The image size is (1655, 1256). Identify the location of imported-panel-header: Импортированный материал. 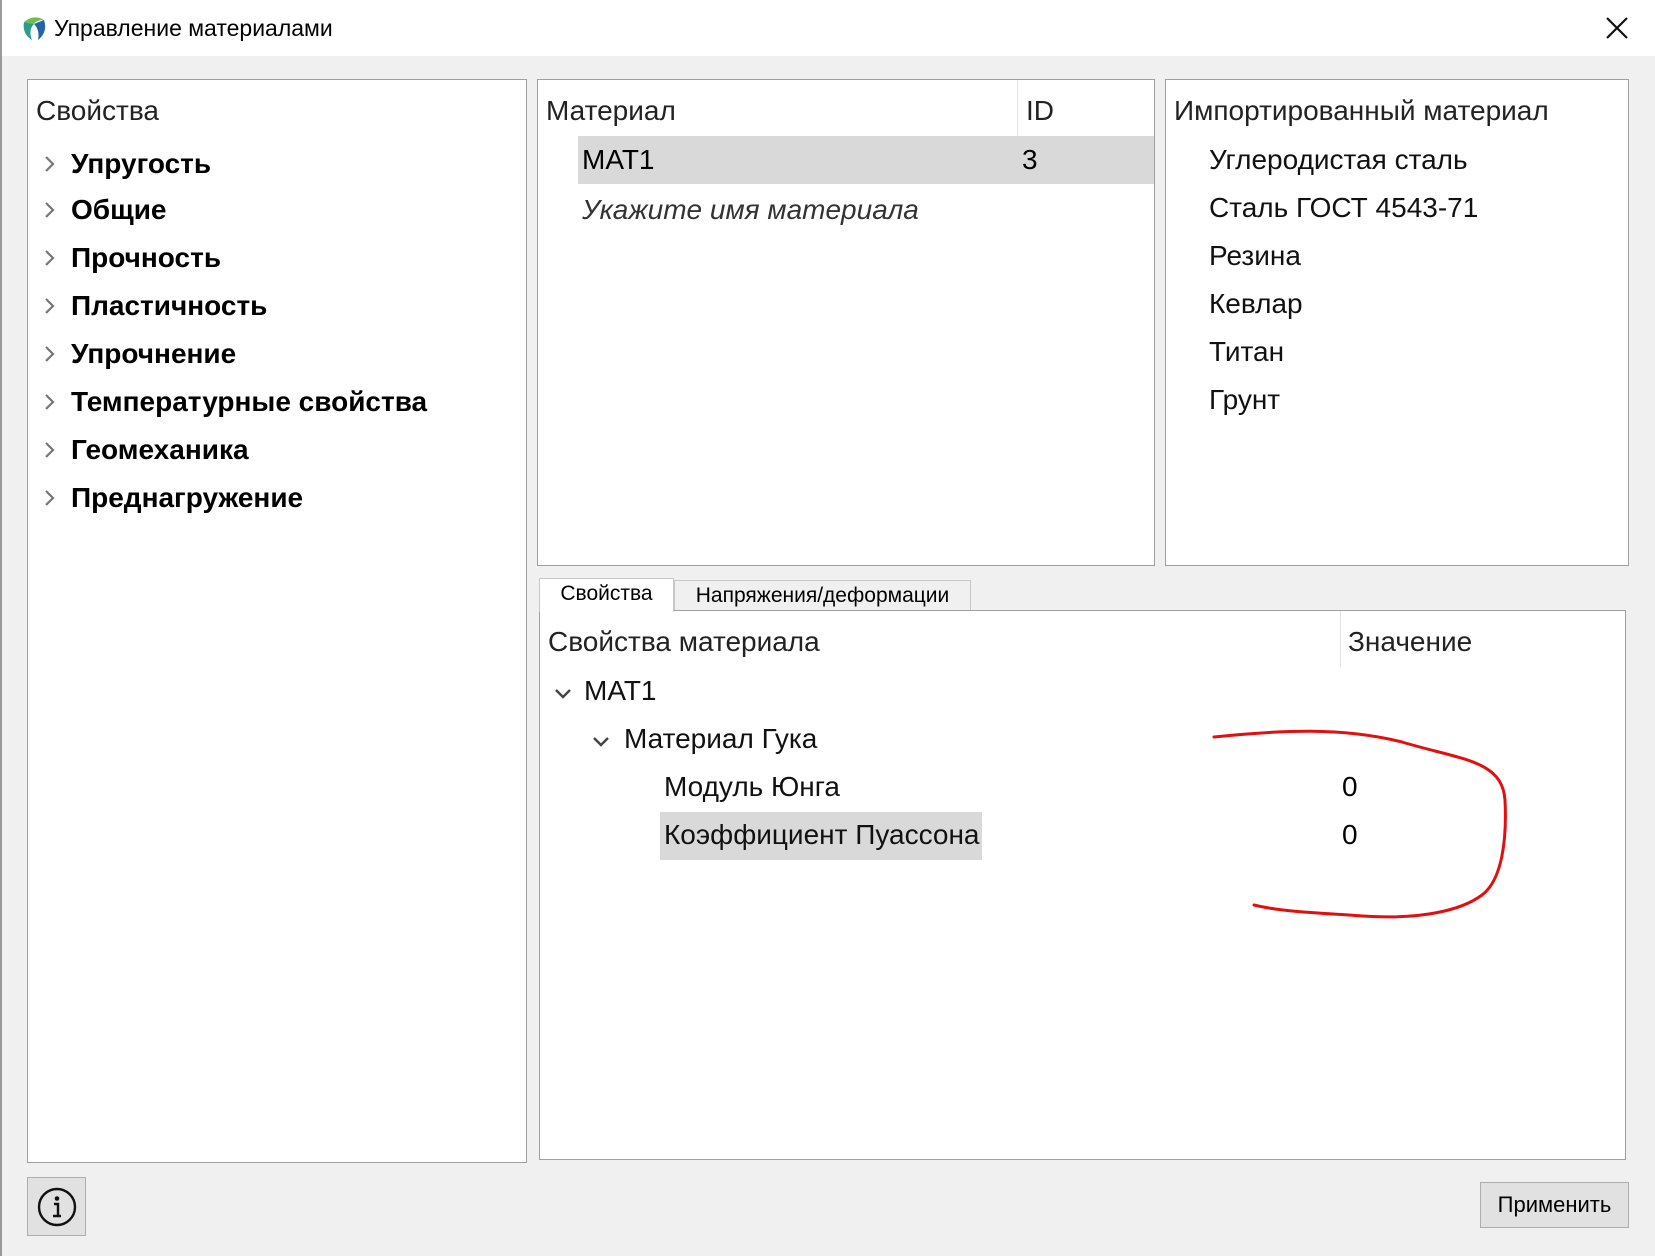
(1361, 110).